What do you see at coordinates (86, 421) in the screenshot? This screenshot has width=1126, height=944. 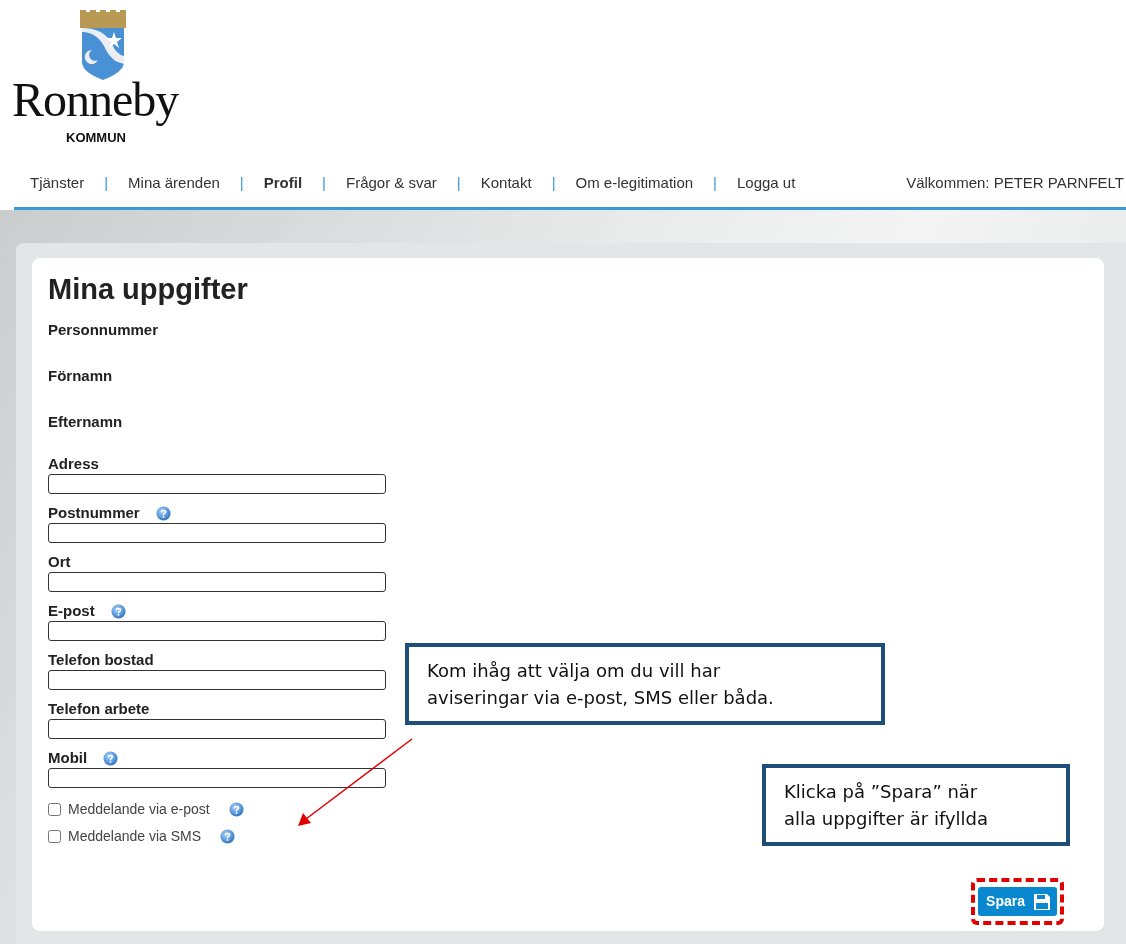 I see `field-label: Efternamn` at bounding box center [86, 421].